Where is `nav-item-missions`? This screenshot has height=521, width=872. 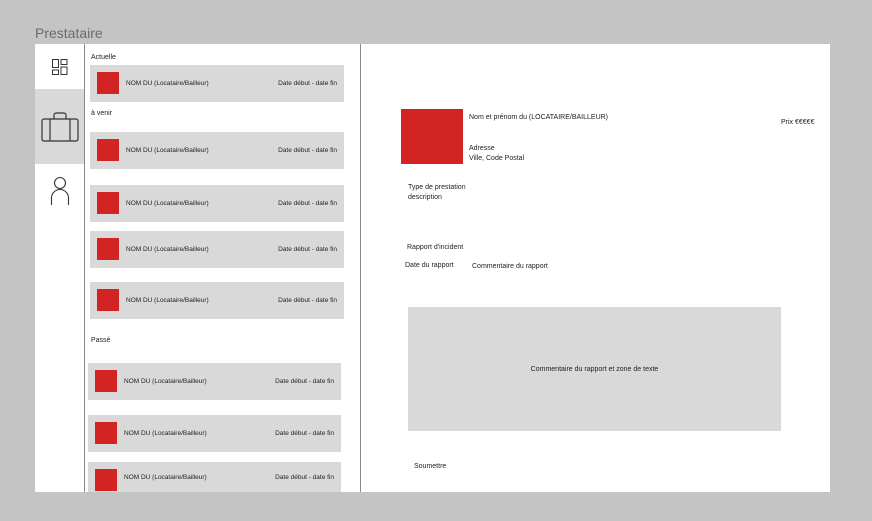 nav-item-missions is located at coordinates (59, 126).